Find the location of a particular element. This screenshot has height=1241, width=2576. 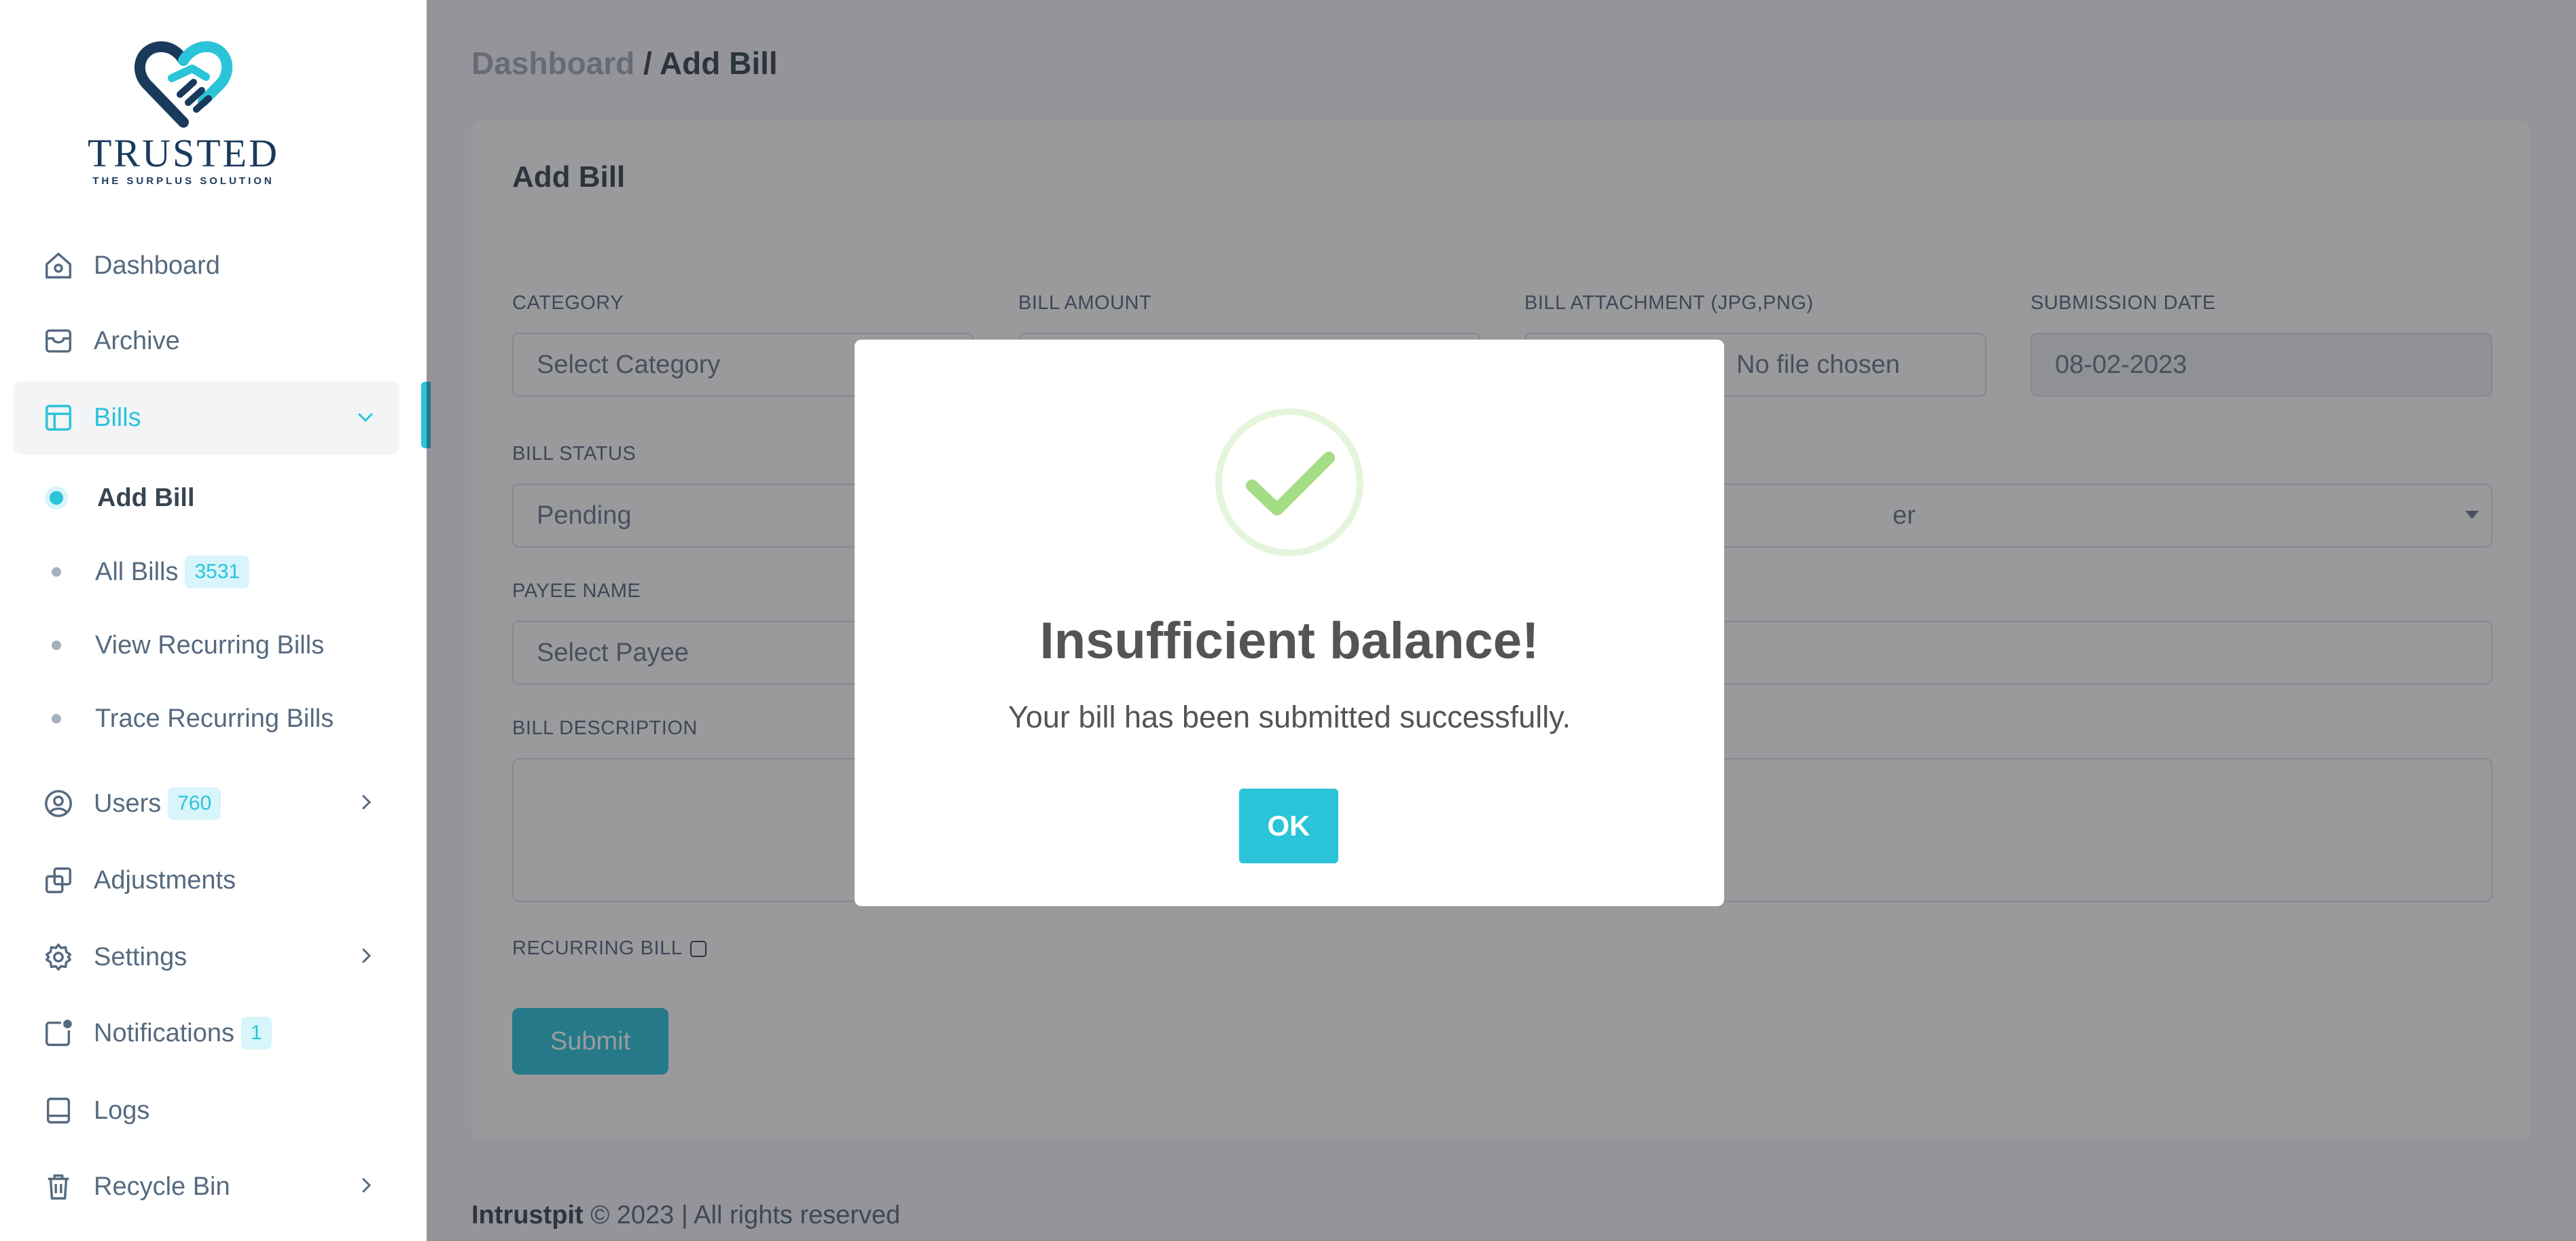

sidebar-subitem-label-wrap: All Bills 3531 is located at coordinates (172, 572).